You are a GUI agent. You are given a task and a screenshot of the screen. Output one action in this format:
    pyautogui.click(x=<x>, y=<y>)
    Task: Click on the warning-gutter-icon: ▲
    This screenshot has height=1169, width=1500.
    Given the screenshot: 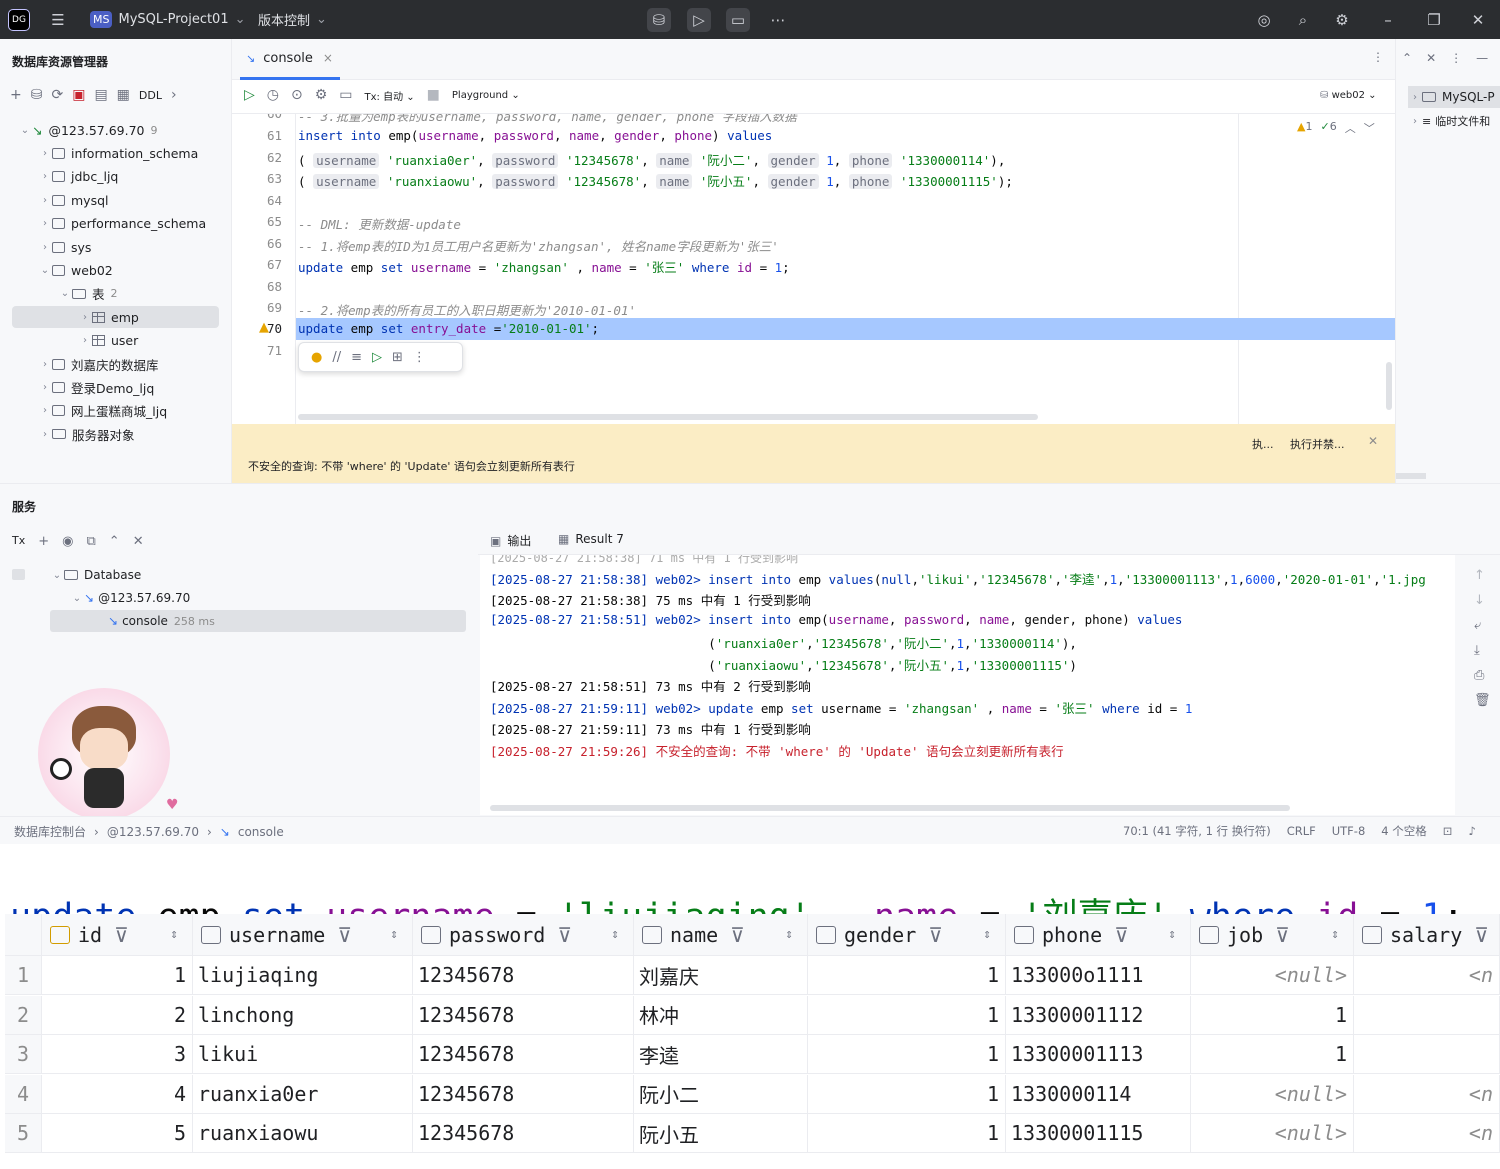 What is the action you would take?
    pyautogui.click(x=264, y=327)
    